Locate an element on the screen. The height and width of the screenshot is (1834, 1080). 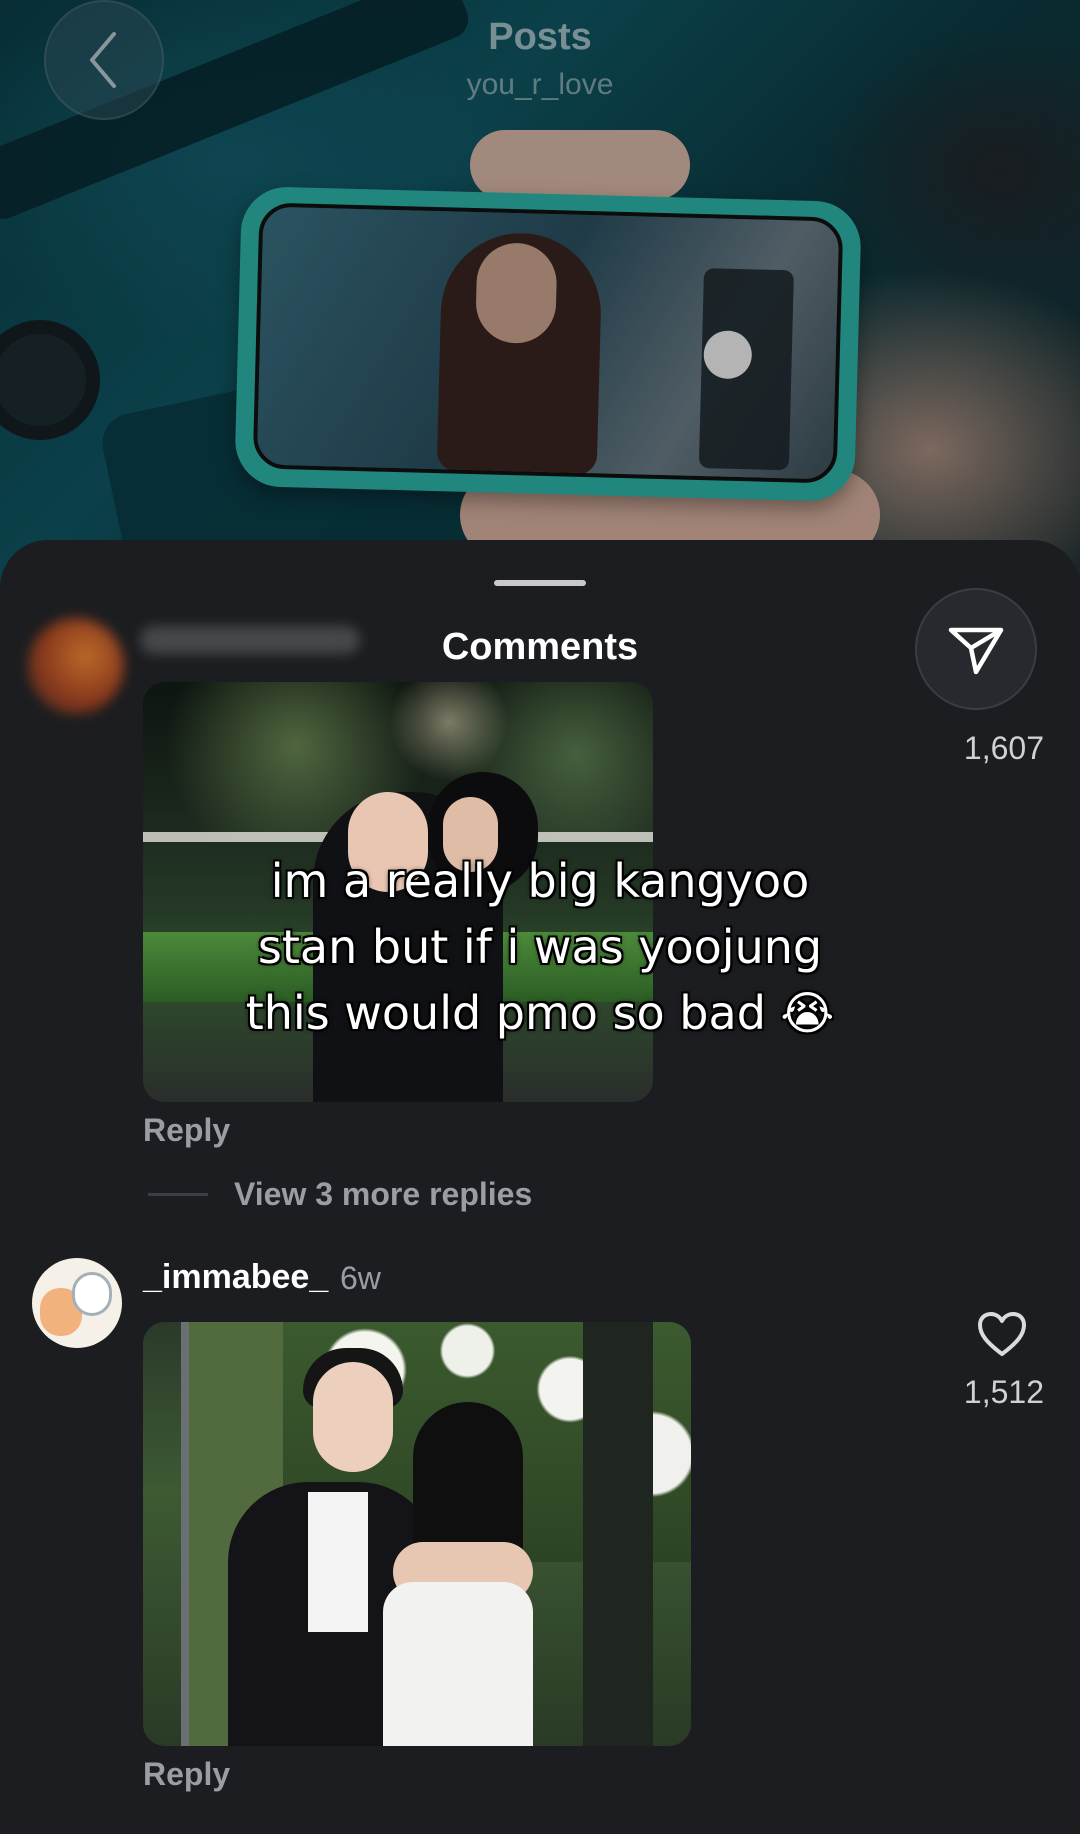
sheet-grabber is located at coordinates (540, 583).